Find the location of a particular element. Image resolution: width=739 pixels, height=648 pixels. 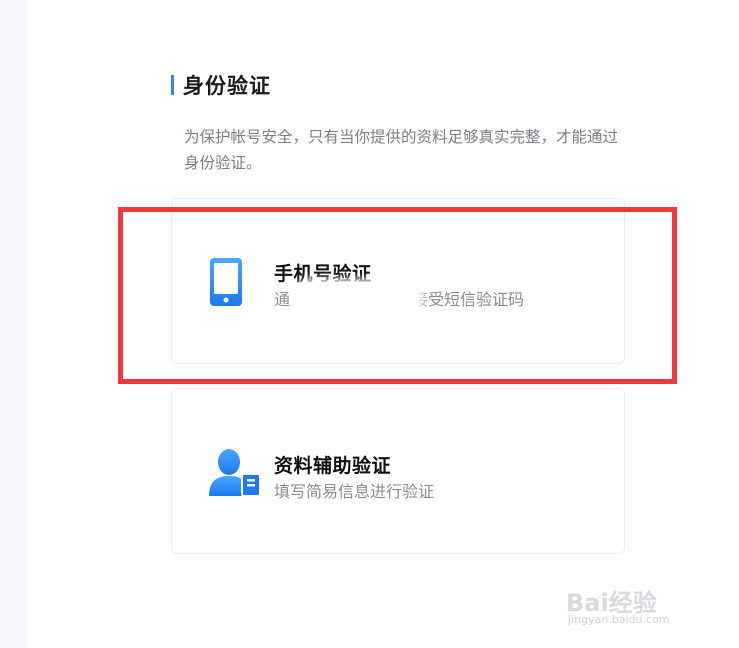

subtitle-suffix: 接受短信验证码 is located at coordinates (468, 299).